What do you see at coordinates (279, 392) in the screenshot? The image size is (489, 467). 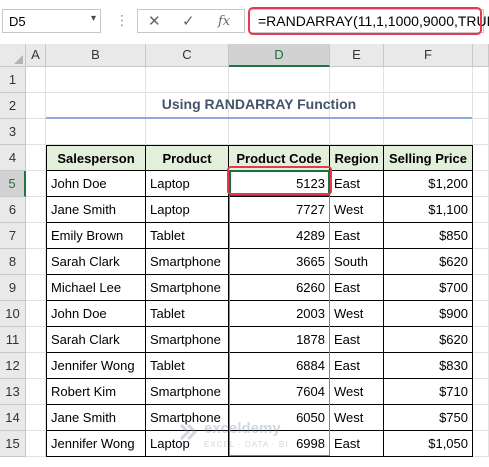 I see `table-cell-product-code: 7604` at bounding box center [279, 392].